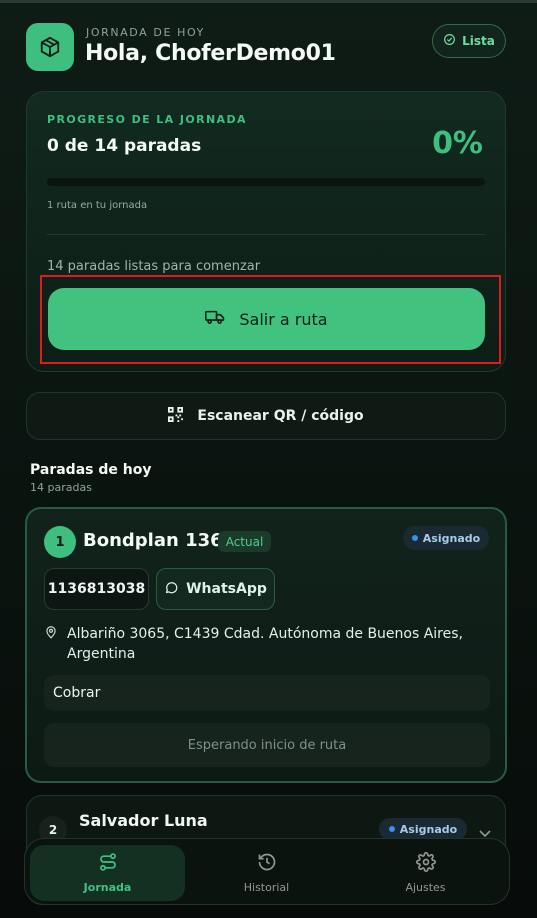 The height and width of the screenshot is (918, 537). I want to click on whatsapp-button: WhatsApp, so click(215, 589).